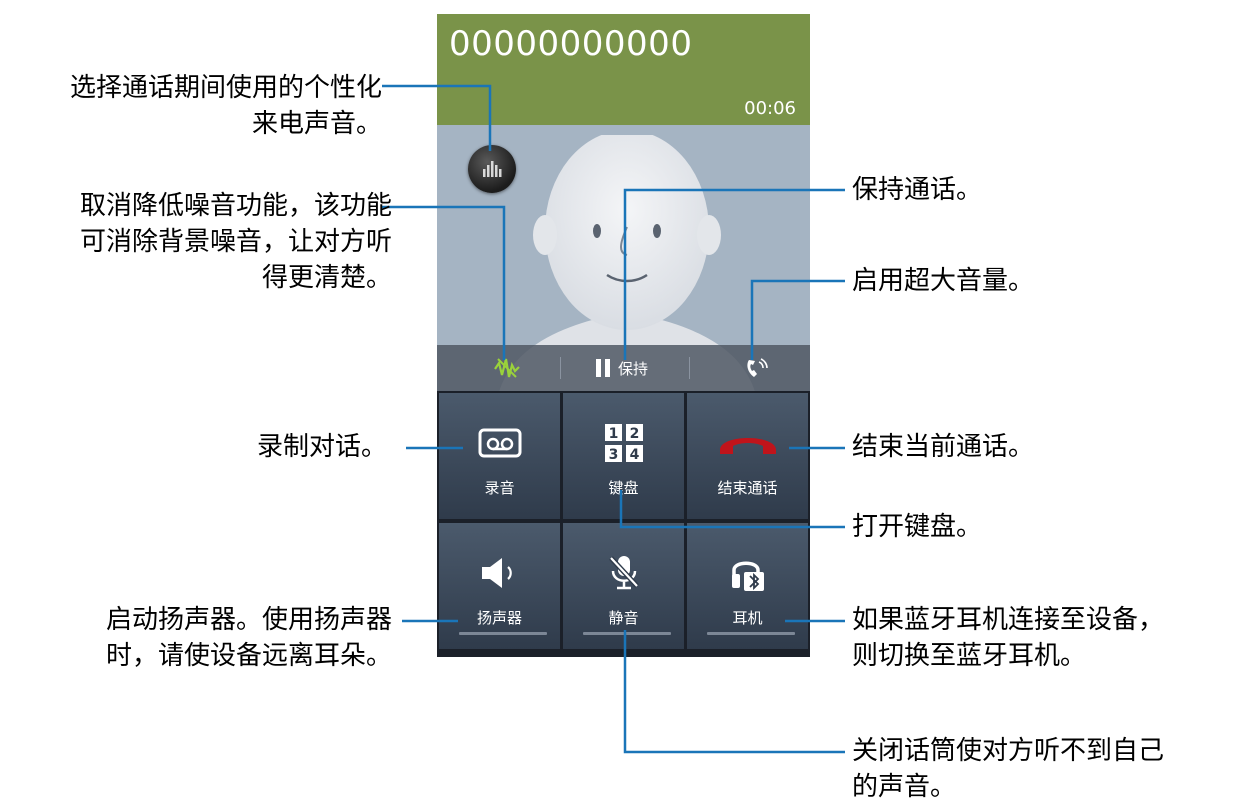  I want to click on annotation-end-call: 结束当前通话。, so click(943, 447).